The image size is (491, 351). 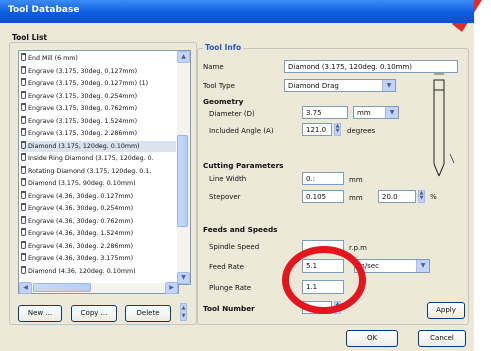 I want to click on stepover-unit: mm, so click(x=356, y=198).